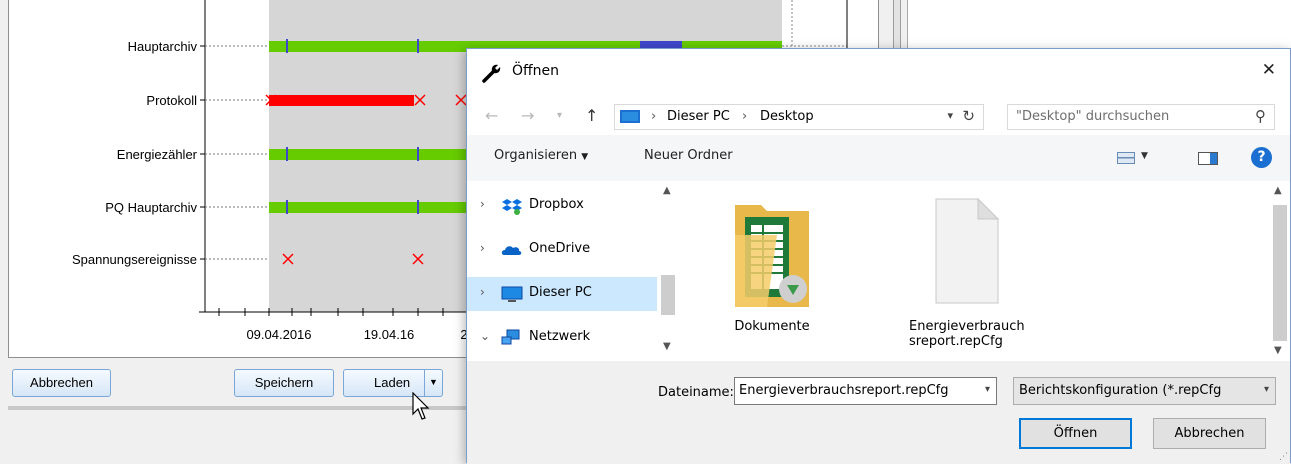 The height and width of the screenshot is (464, 1291). I want to click on filename-value: Energieverbrauchsreport.repCfg, so click(844, 390).